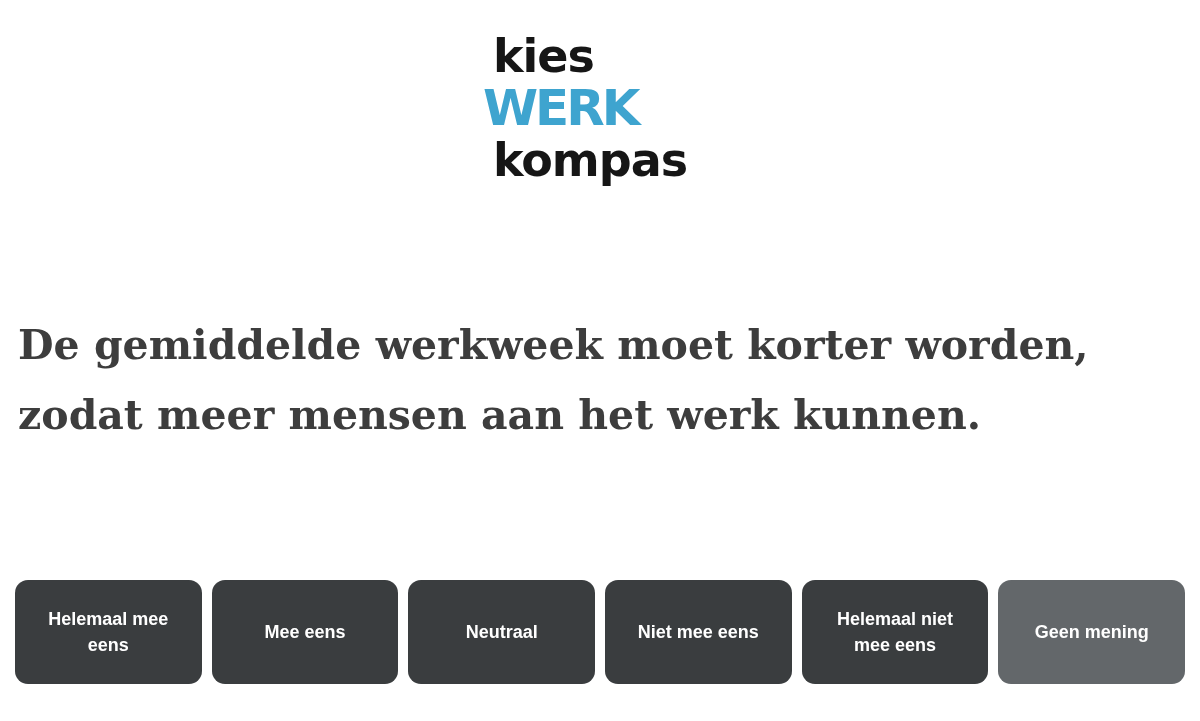  Describe the element at coordinates (108, 632) in the screenshot. I see `answer-button: Helemaal mee eens` at that location.